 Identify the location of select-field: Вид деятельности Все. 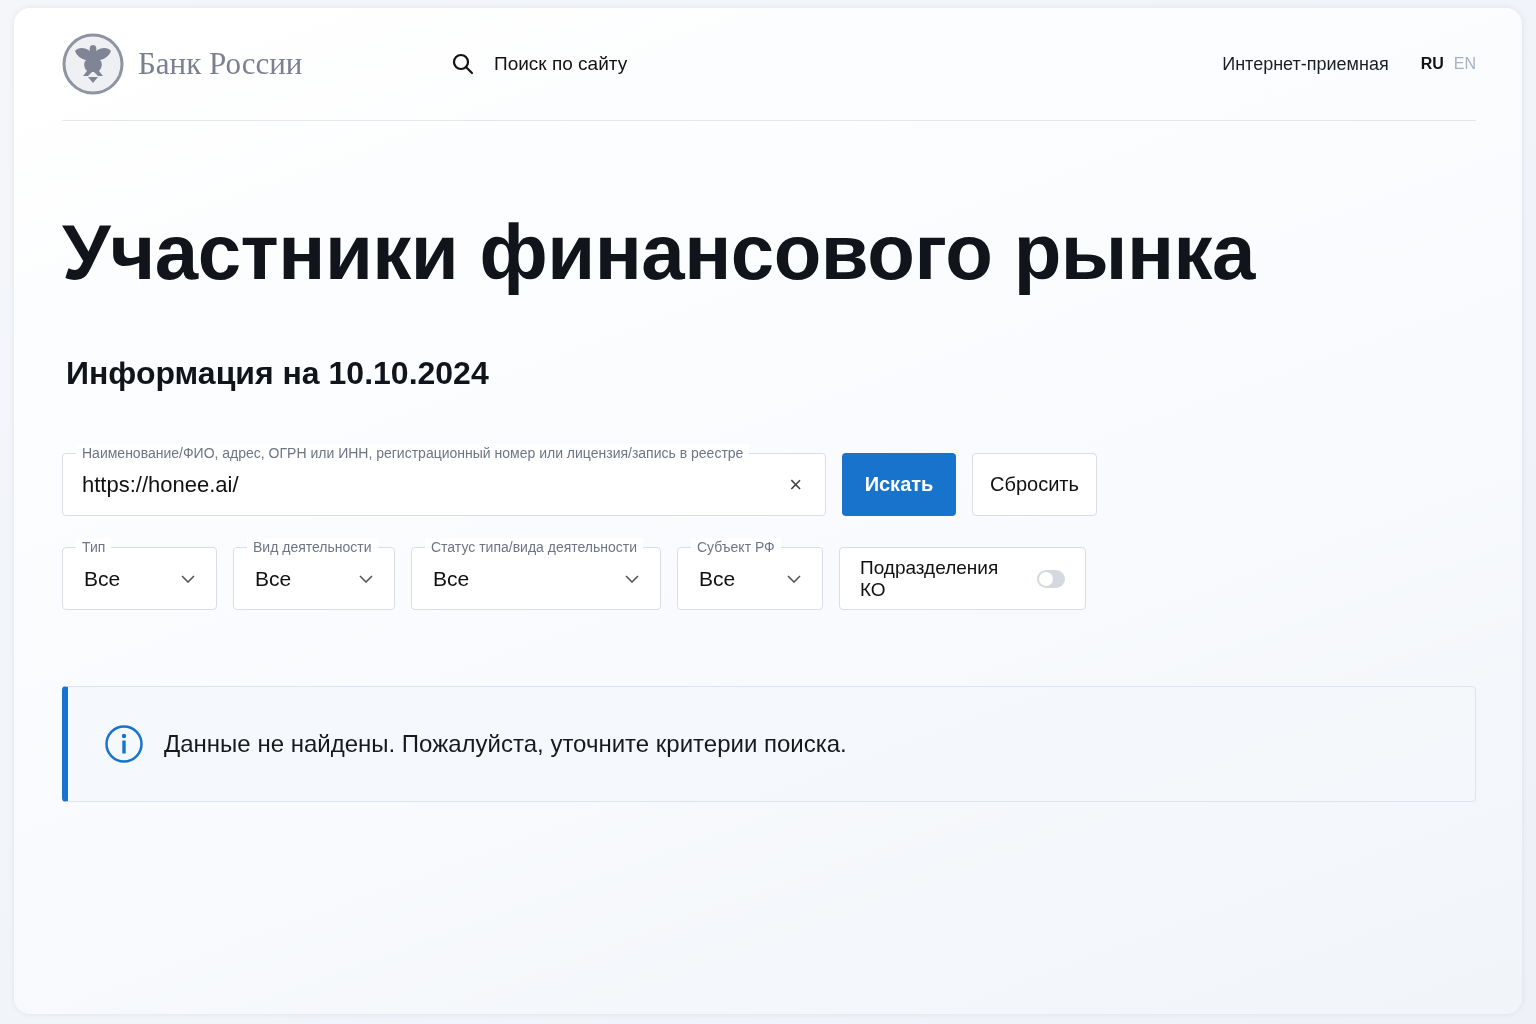
(314, 574).